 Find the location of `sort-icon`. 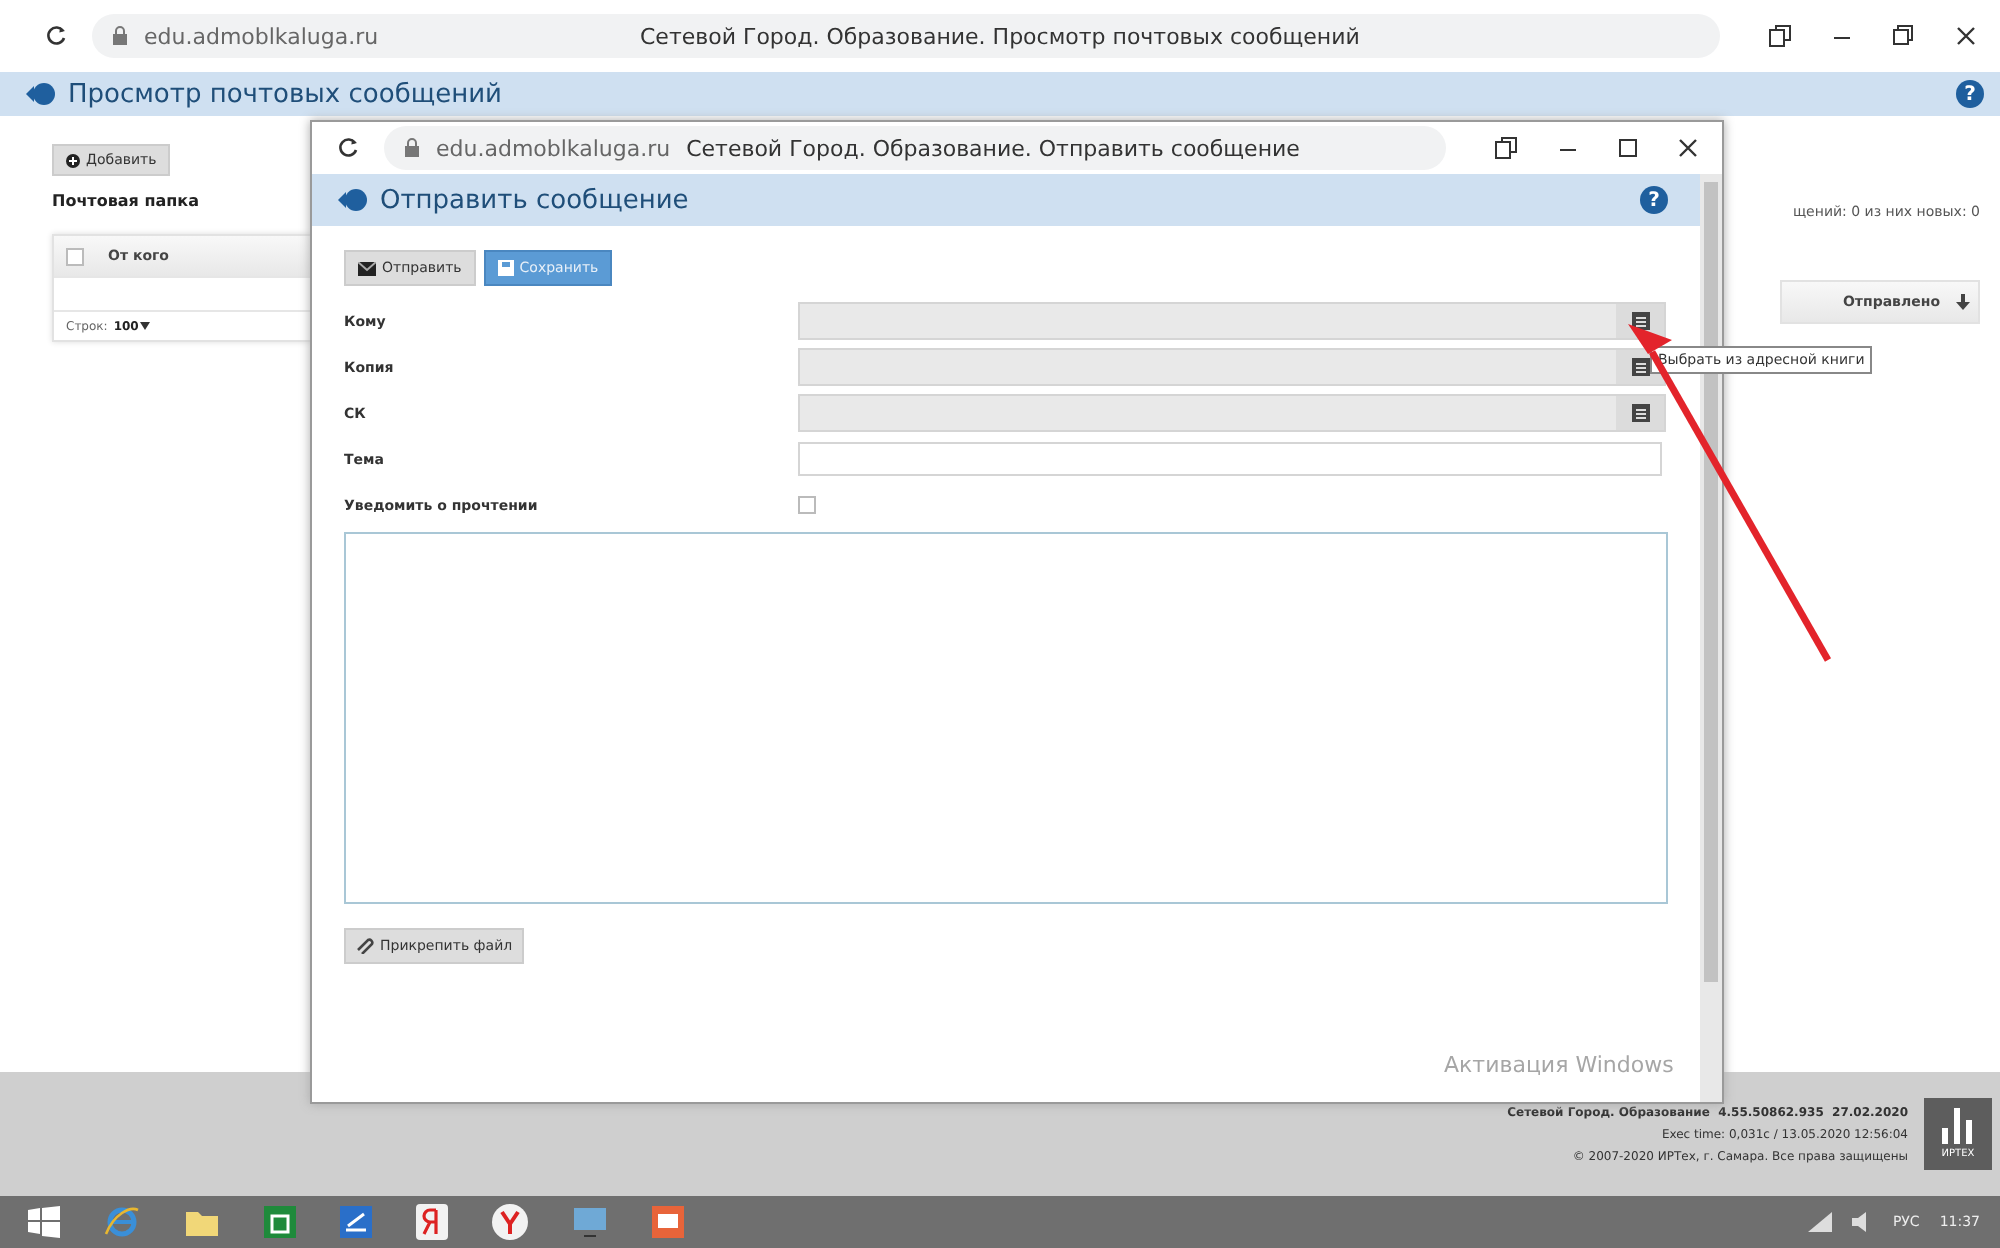

sort-icon is located at coordinates (1963, 302).